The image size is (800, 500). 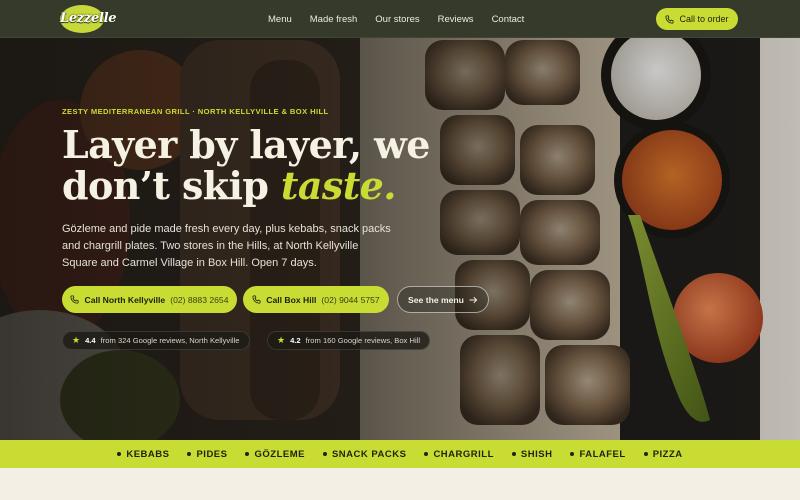 I want to click on category-item: SNACK PACKS, so click(x=364, y=454).